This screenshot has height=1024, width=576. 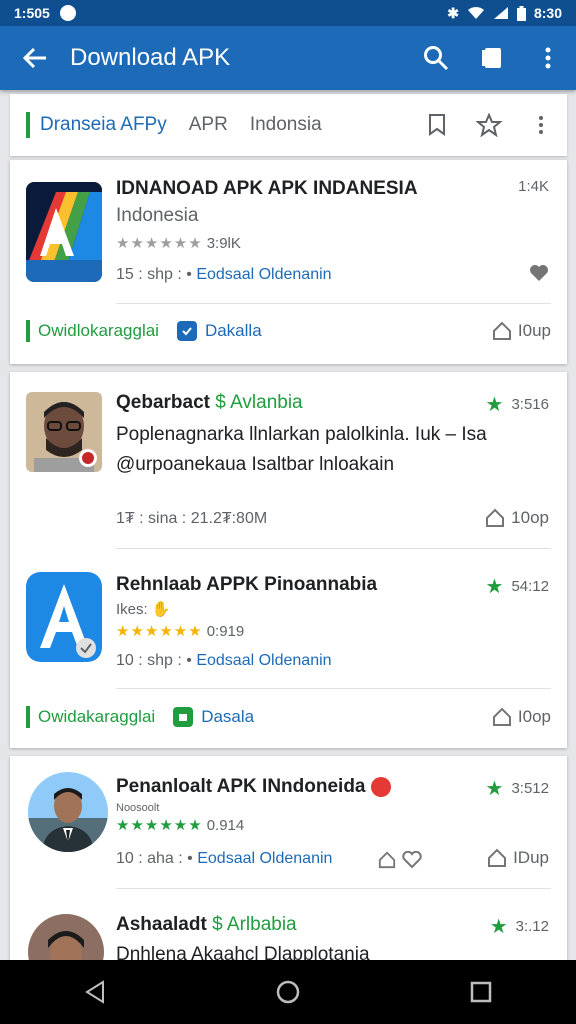 I want to click on search-button, so click(x=436, y=58).